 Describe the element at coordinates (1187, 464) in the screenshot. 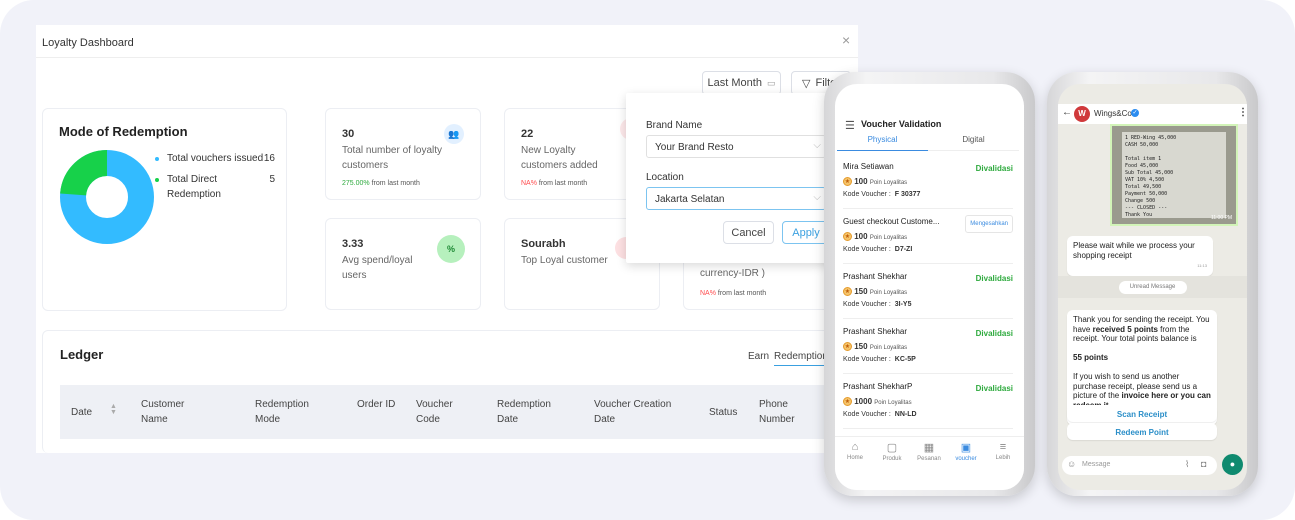

I see `attach-icon: ⌇` at that location.